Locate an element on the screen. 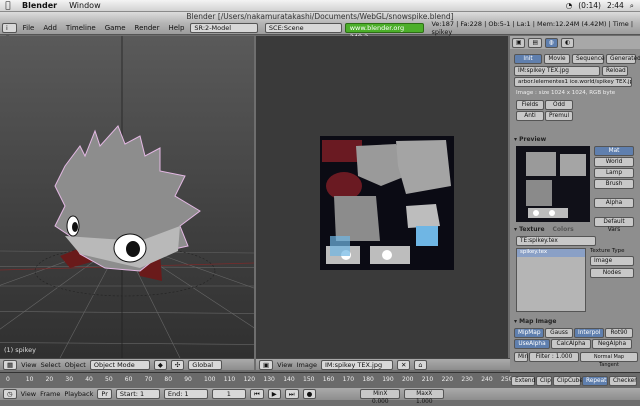 The height and width of the screenshot is (406, 640). preview-mat-button: Mat is located at coordinates (614, 151).